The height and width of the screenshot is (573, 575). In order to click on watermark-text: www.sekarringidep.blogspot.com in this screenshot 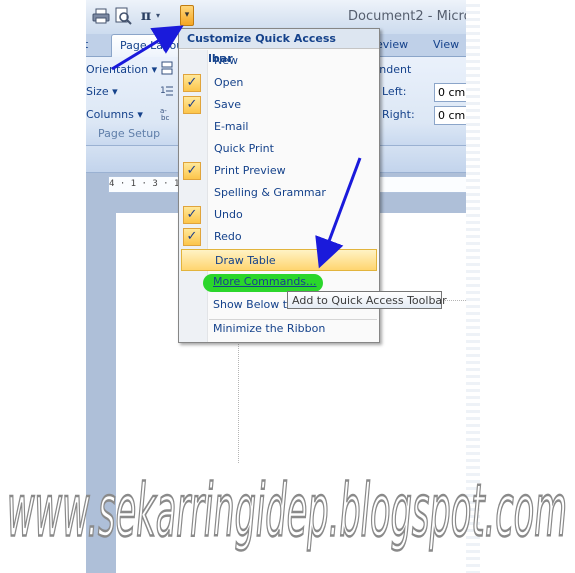, I will do `click(287, 511)`.